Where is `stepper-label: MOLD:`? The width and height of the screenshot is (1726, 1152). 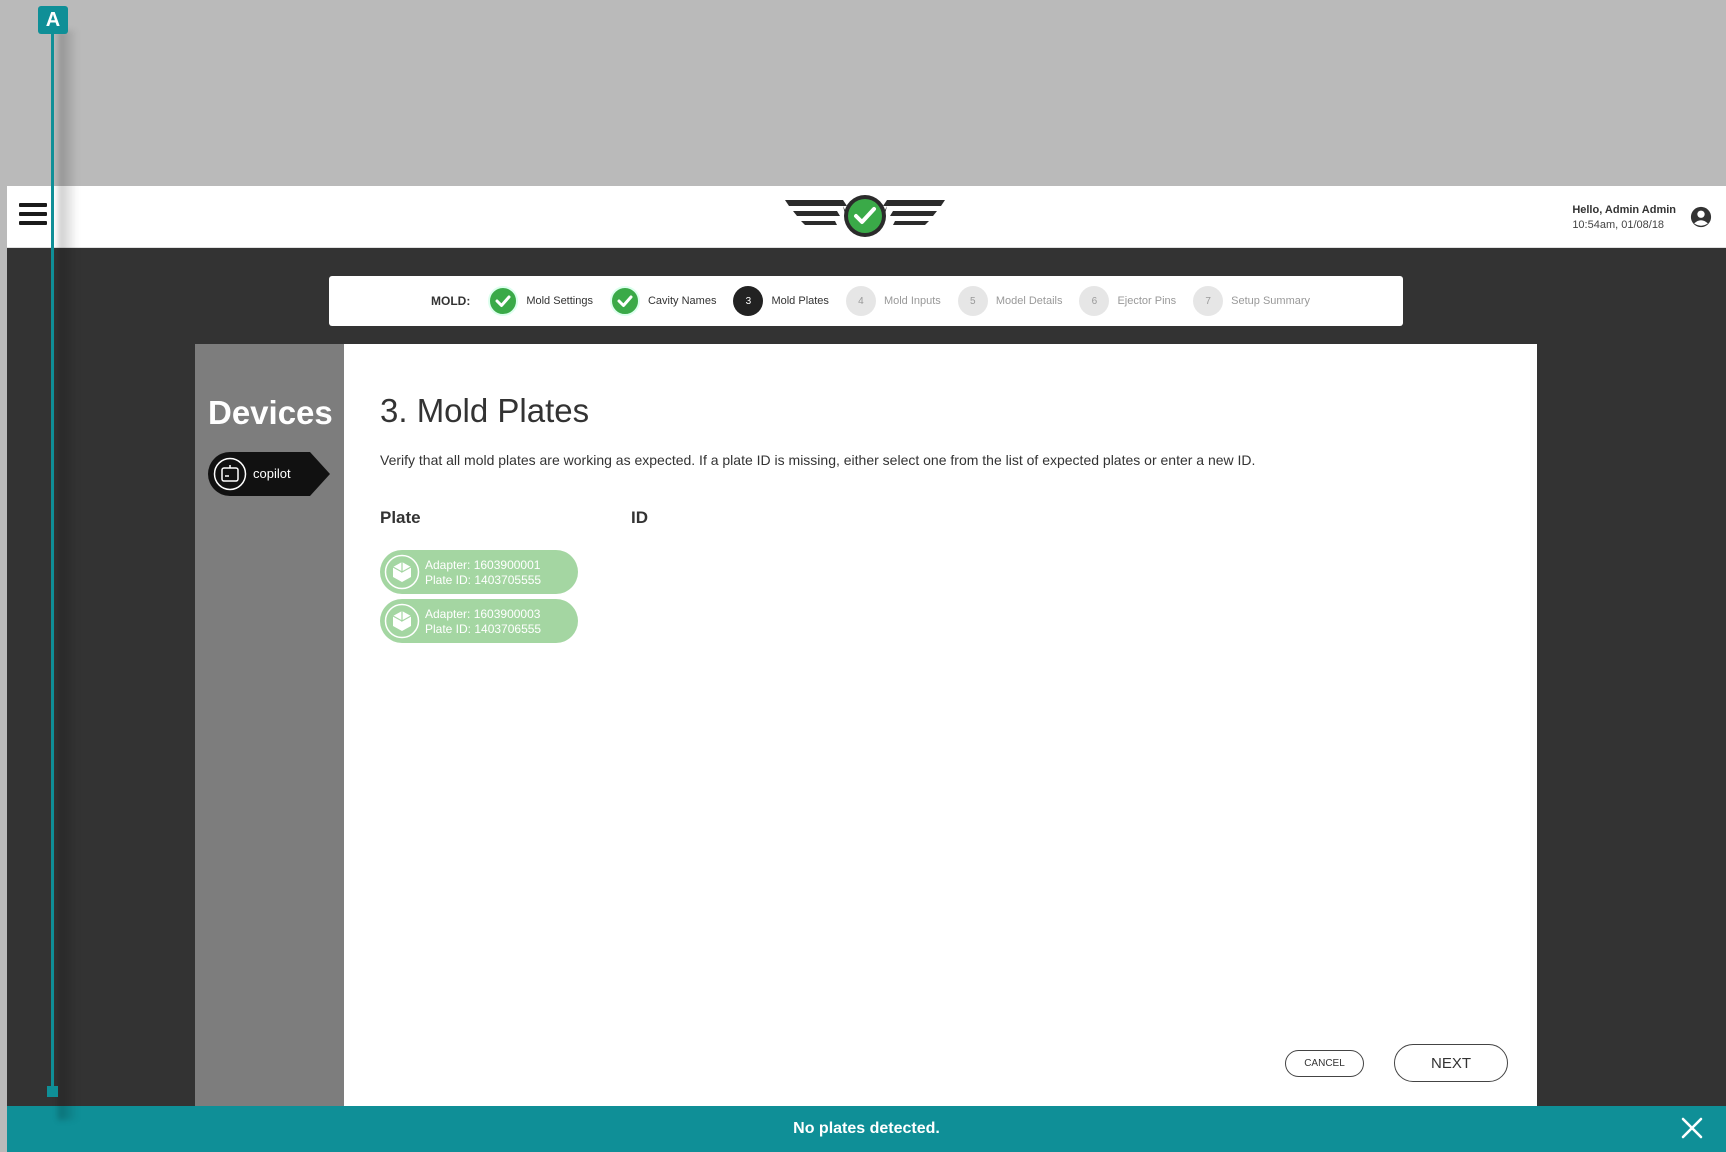
stepper-label: MOLD: is located at coordinates (451, 301).